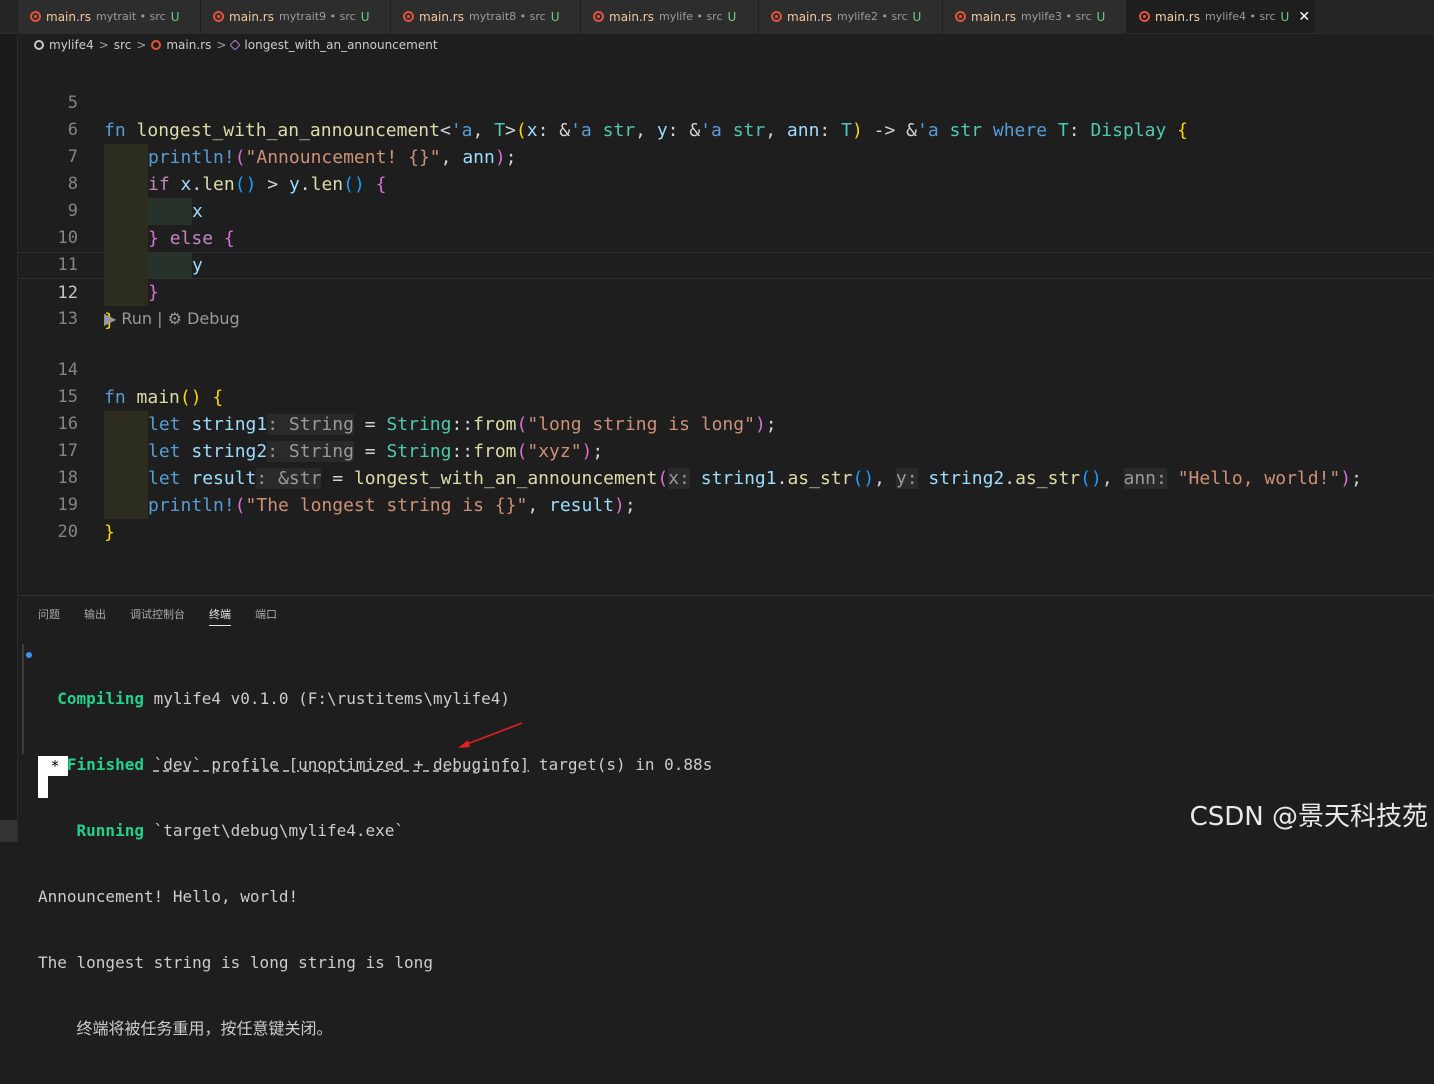 The height and width of the screenshot is (1084, 1434). What do you see at coordinates (29, 655) in the screenshot?
I see `command-decoration-icon` at bounding box center [29, 655].